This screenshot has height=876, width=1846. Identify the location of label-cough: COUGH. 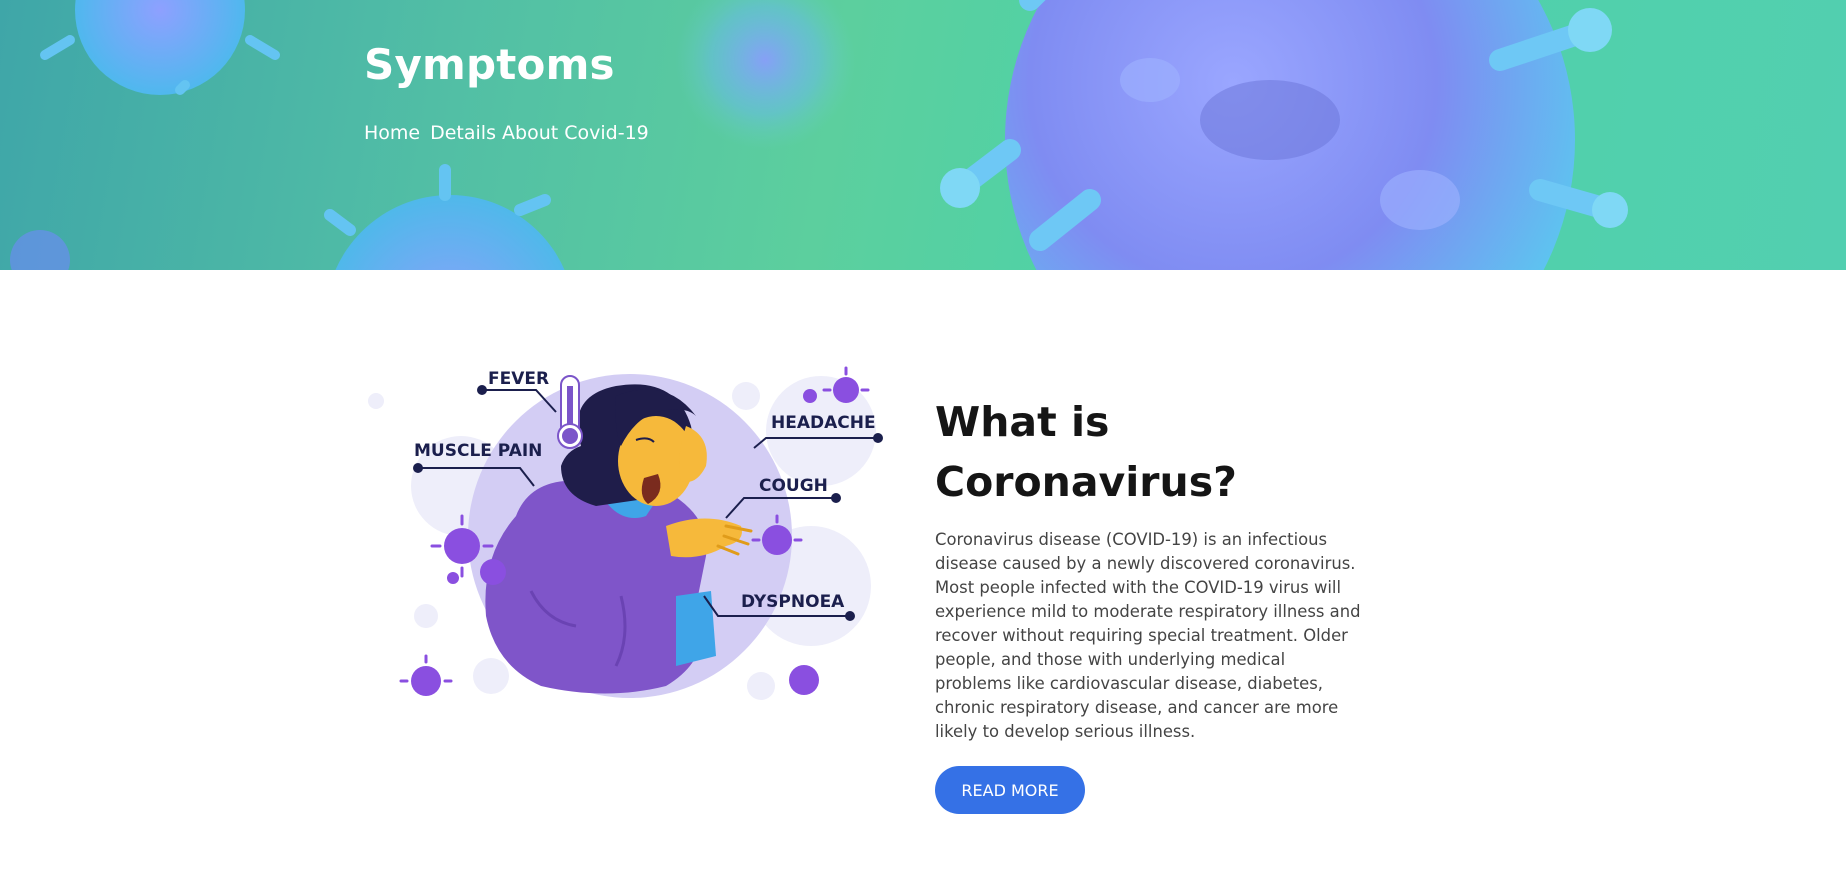
(793, 486).